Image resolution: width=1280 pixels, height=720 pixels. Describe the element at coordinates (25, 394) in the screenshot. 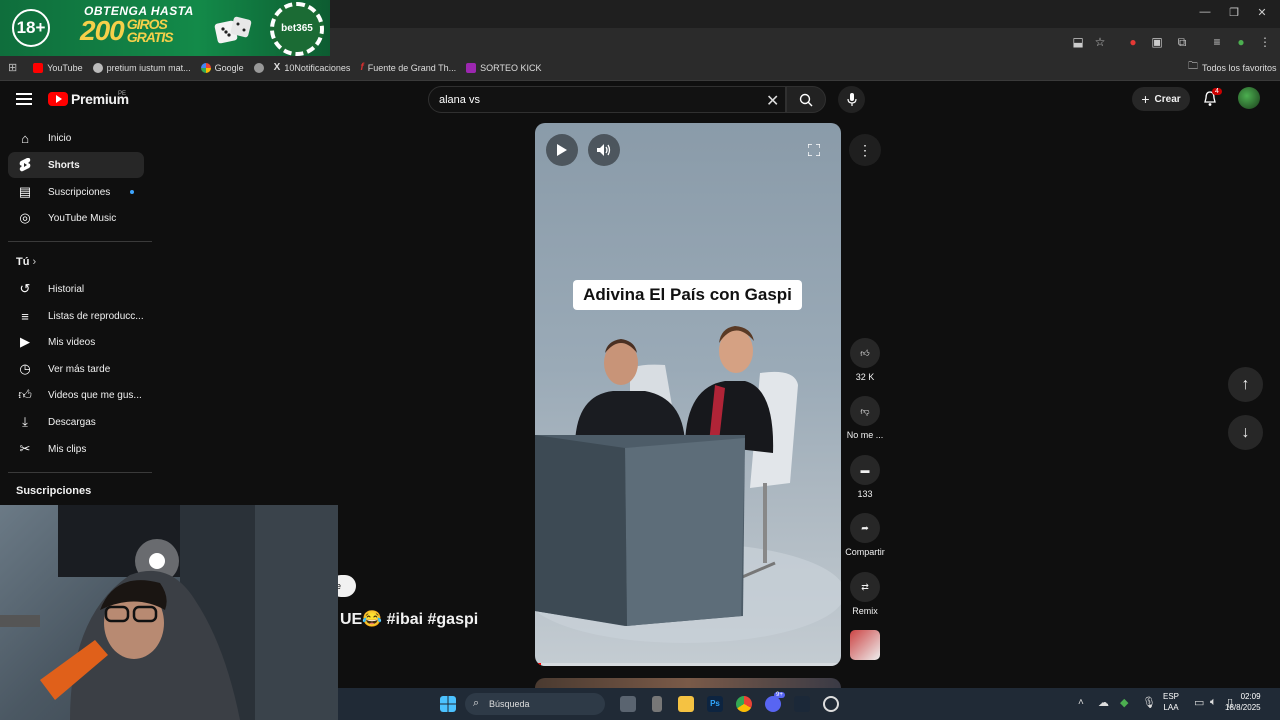

I see `like-icon: 👍︎` at that location.